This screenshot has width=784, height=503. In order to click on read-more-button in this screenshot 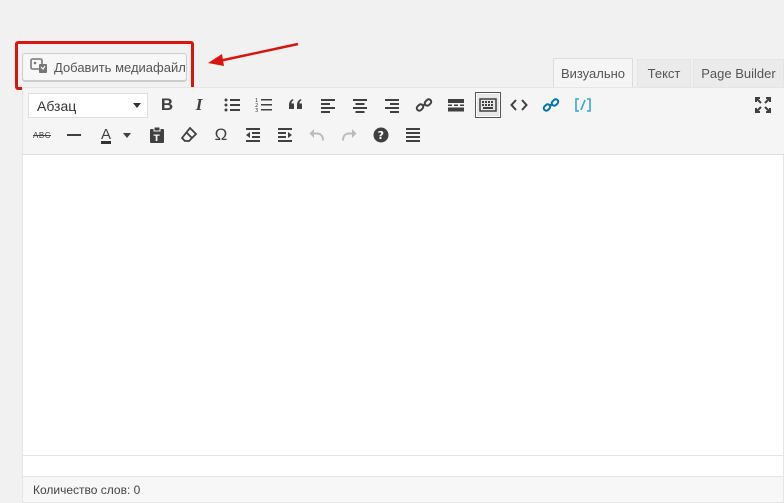, I will do `click(456, 105)`.